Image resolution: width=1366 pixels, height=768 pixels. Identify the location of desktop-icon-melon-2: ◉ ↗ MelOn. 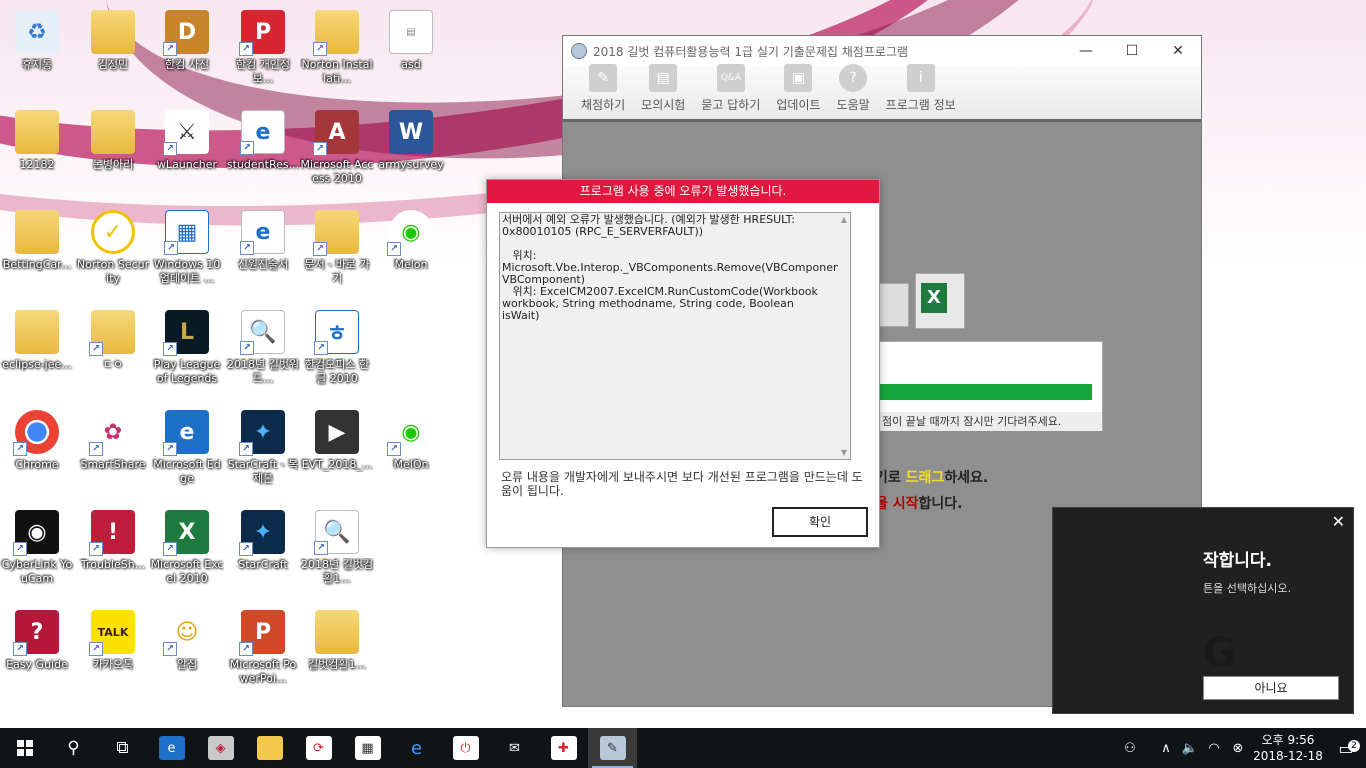
(411, 452).